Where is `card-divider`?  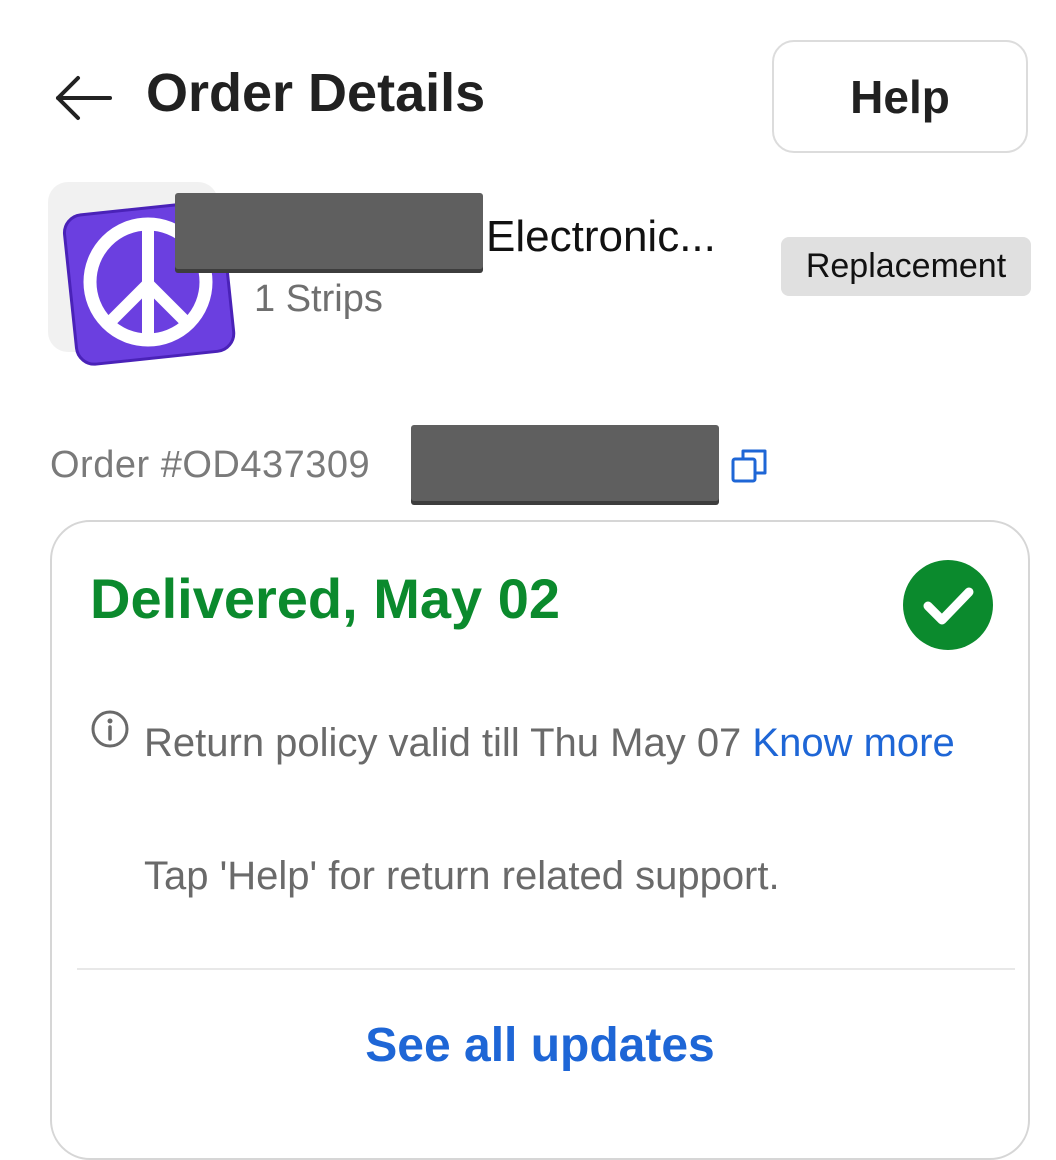
card-divider is located at coordinates (546, 969).